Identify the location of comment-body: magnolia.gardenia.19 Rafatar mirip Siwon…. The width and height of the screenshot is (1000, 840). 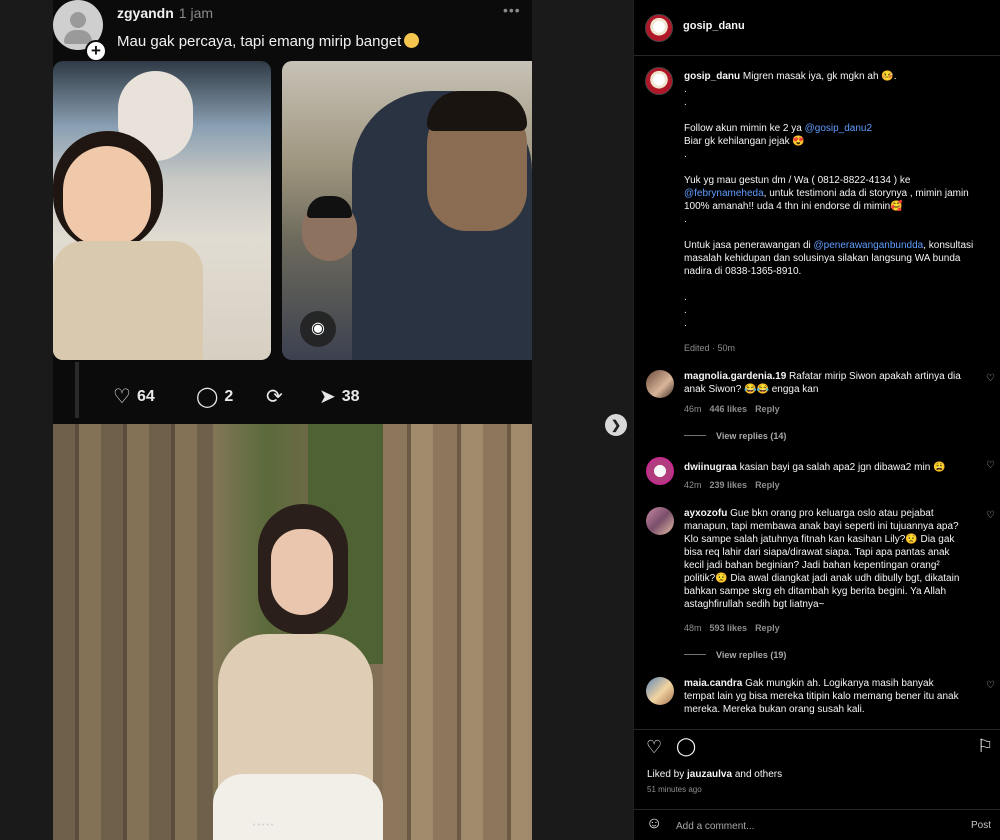
(825, 383).